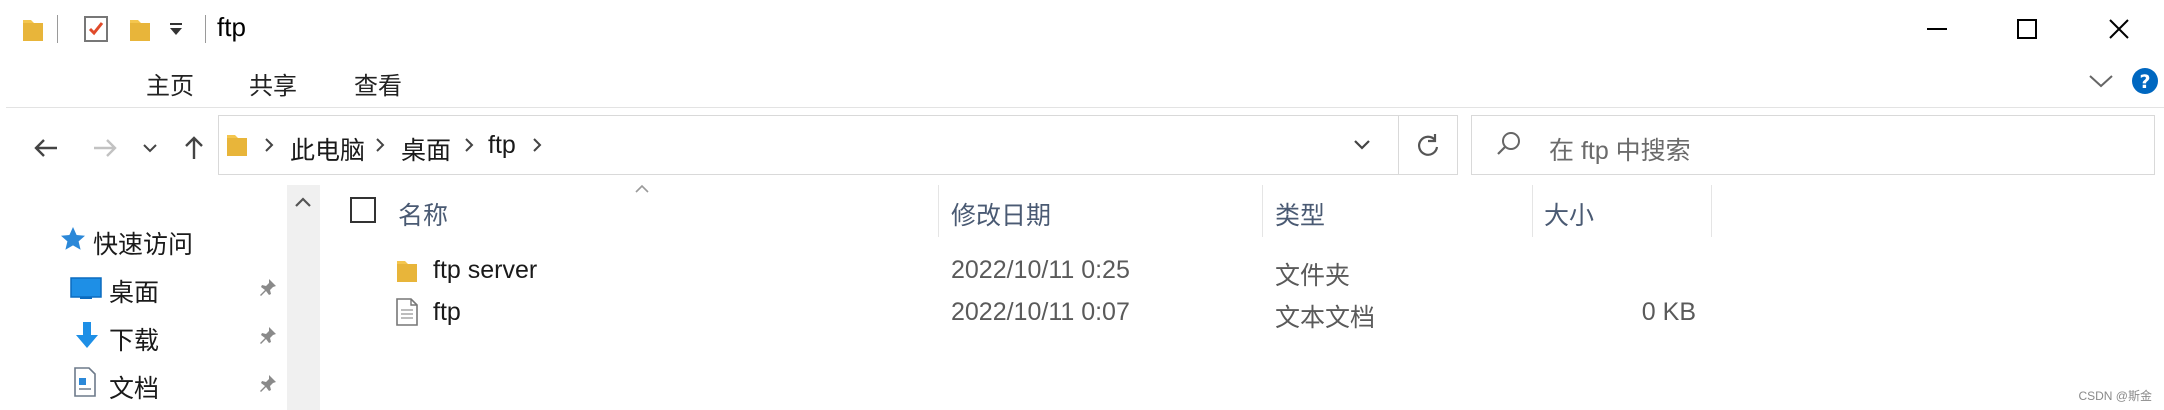 The image size is (2164, 410). I want to click on chevron-down-icon, so click(150, 148).